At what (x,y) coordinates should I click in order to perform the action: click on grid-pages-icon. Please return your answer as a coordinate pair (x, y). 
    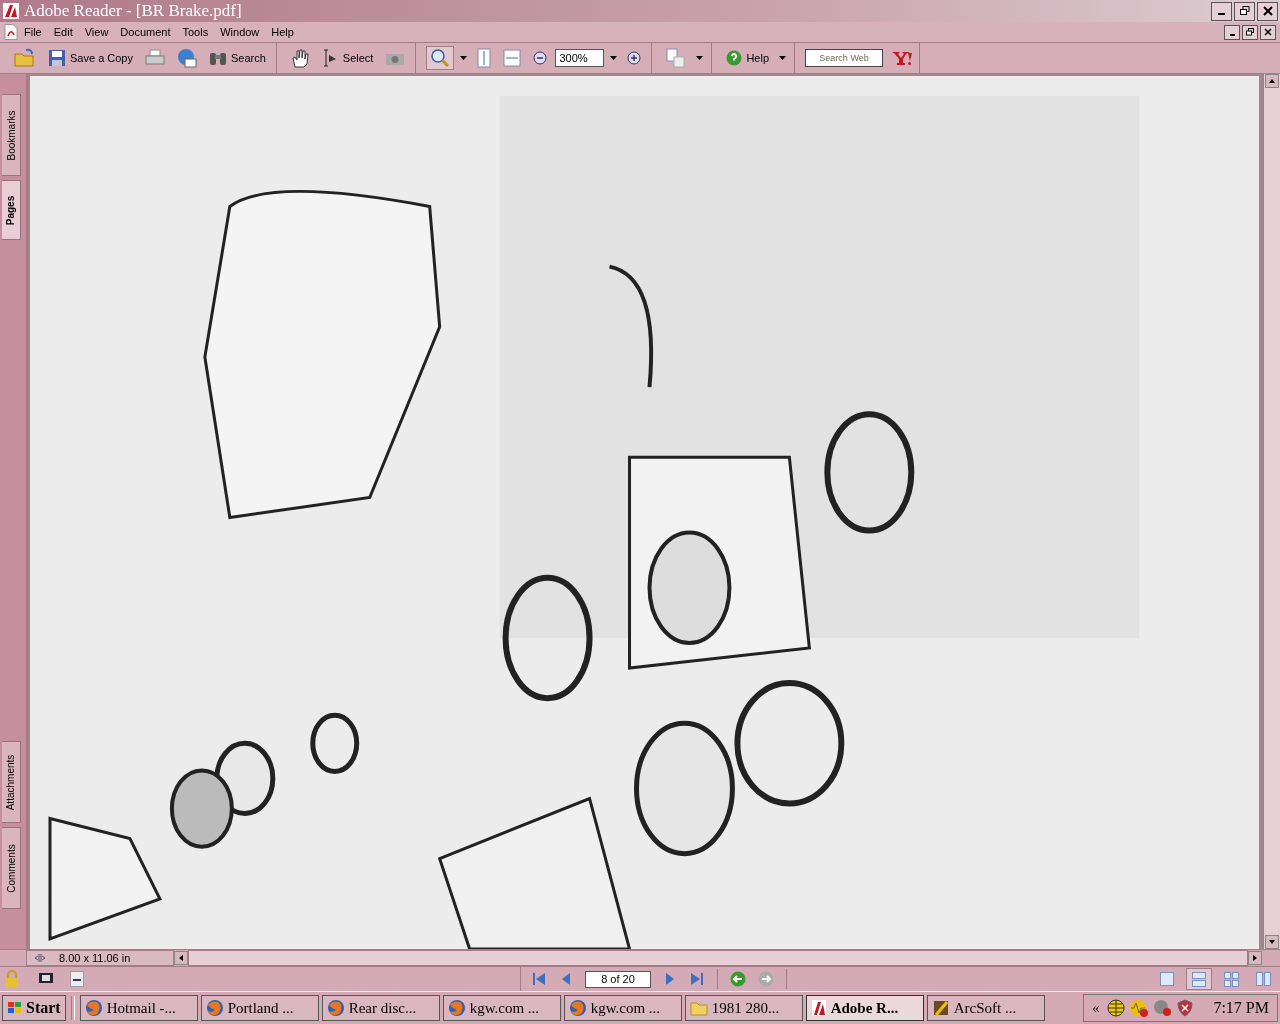
    Looking at the image, I should click on (1231, 979).